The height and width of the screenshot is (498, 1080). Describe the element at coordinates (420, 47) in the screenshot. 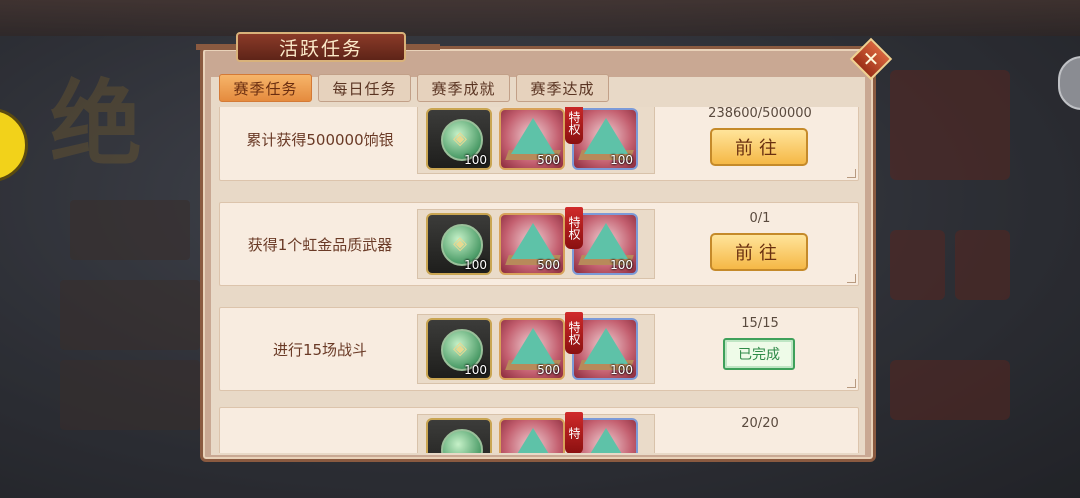

I see `title-ornament` at that location.